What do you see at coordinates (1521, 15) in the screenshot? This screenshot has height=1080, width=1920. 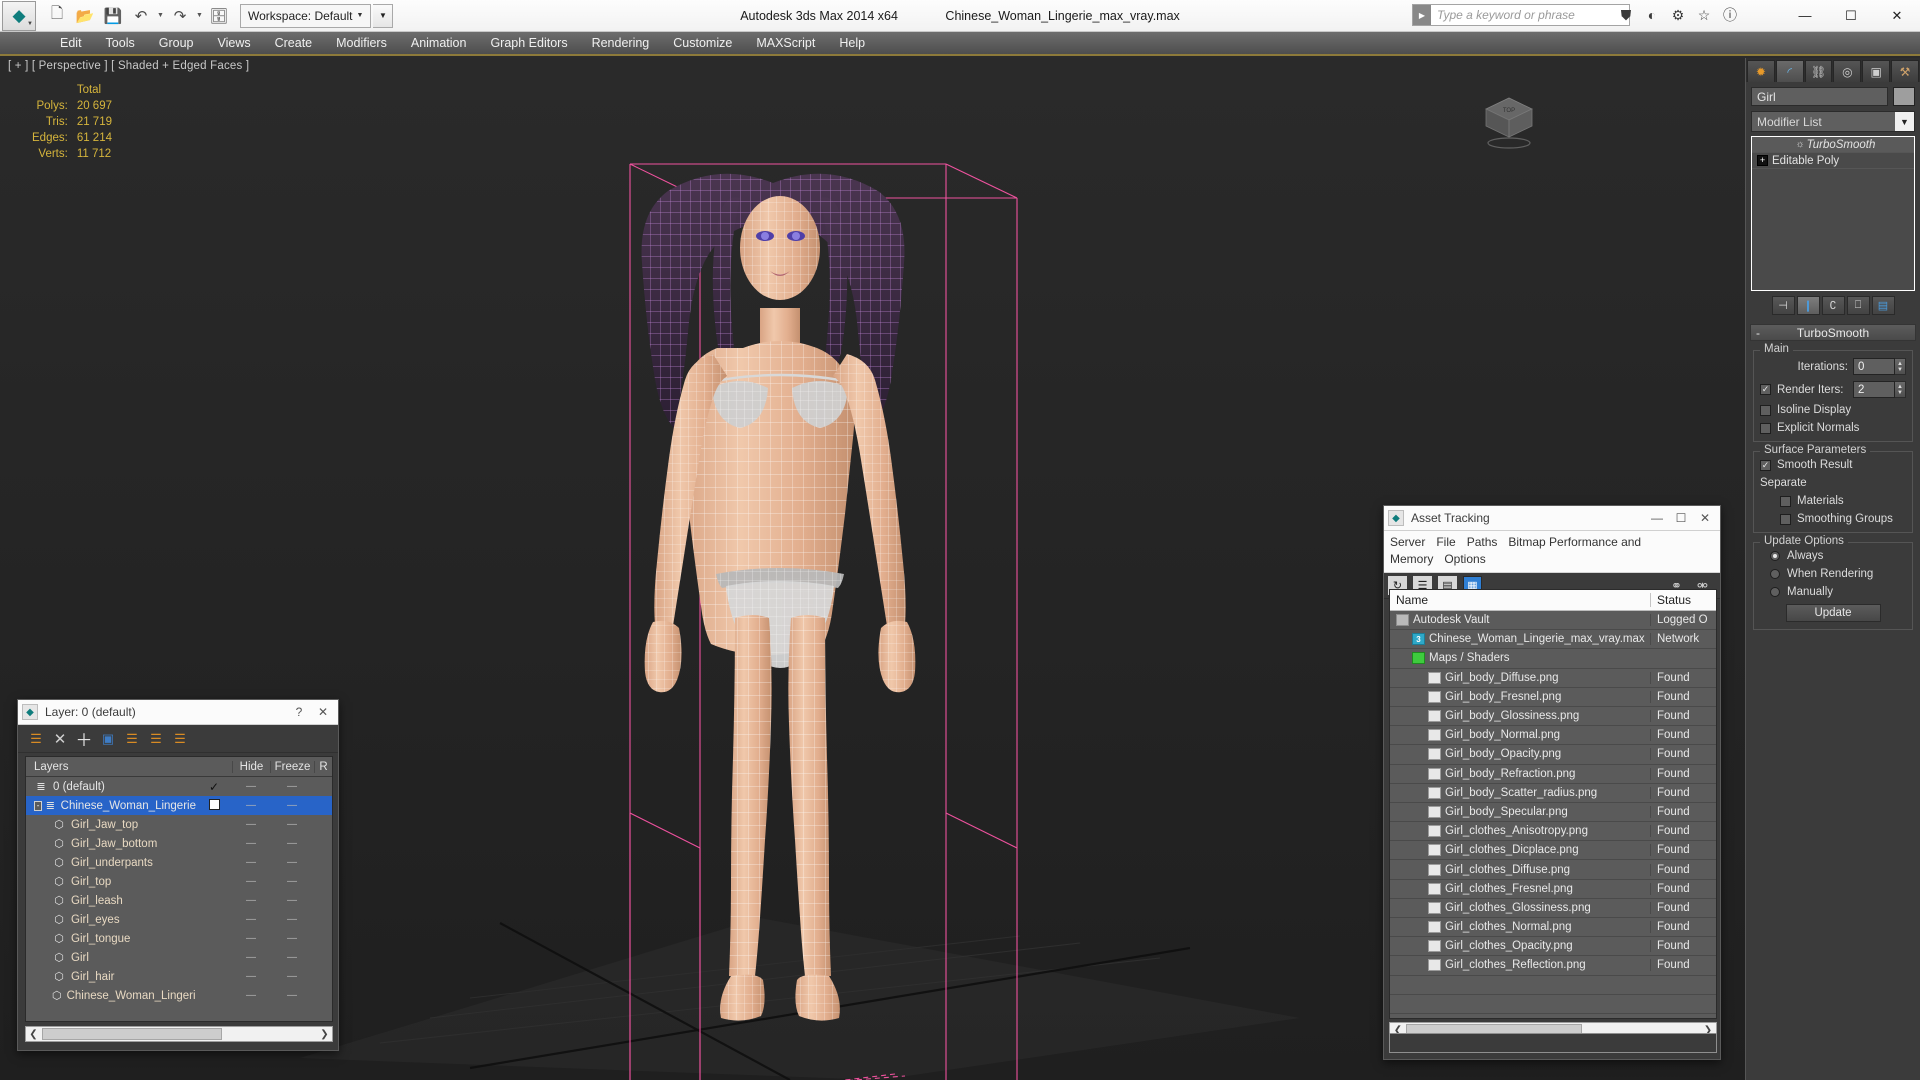 I see `search-input: ▶ Type a keyword or phrase` at bounding box center [1521, 15].